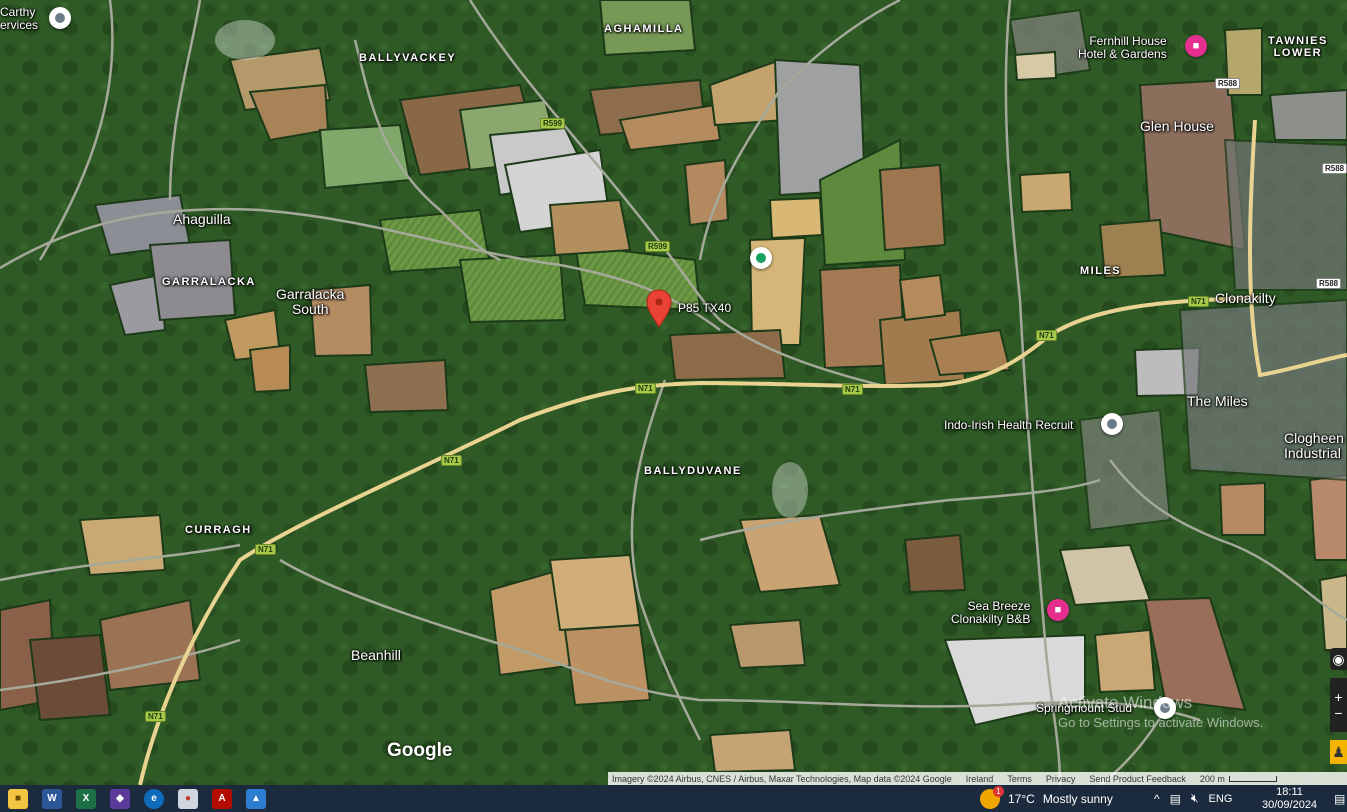 This screenshot has width=1347, height=812. What do you see at coordinates (704, 308) in the screenshot?
I see `pin-label: P85 TX40` at bounding box center [704, 308].